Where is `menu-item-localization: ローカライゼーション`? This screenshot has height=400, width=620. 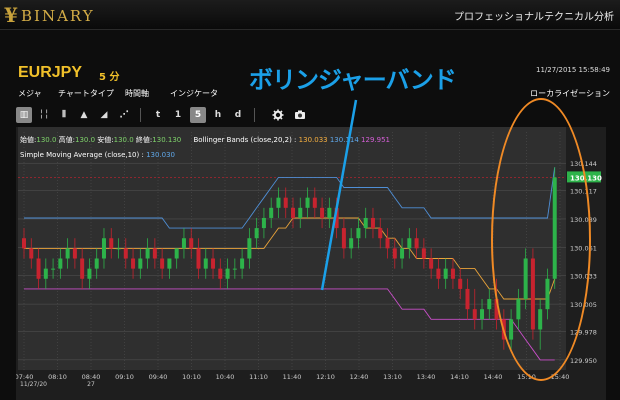
menu-item-localization: ローカライゼーション is located at coordinates (570, 93).